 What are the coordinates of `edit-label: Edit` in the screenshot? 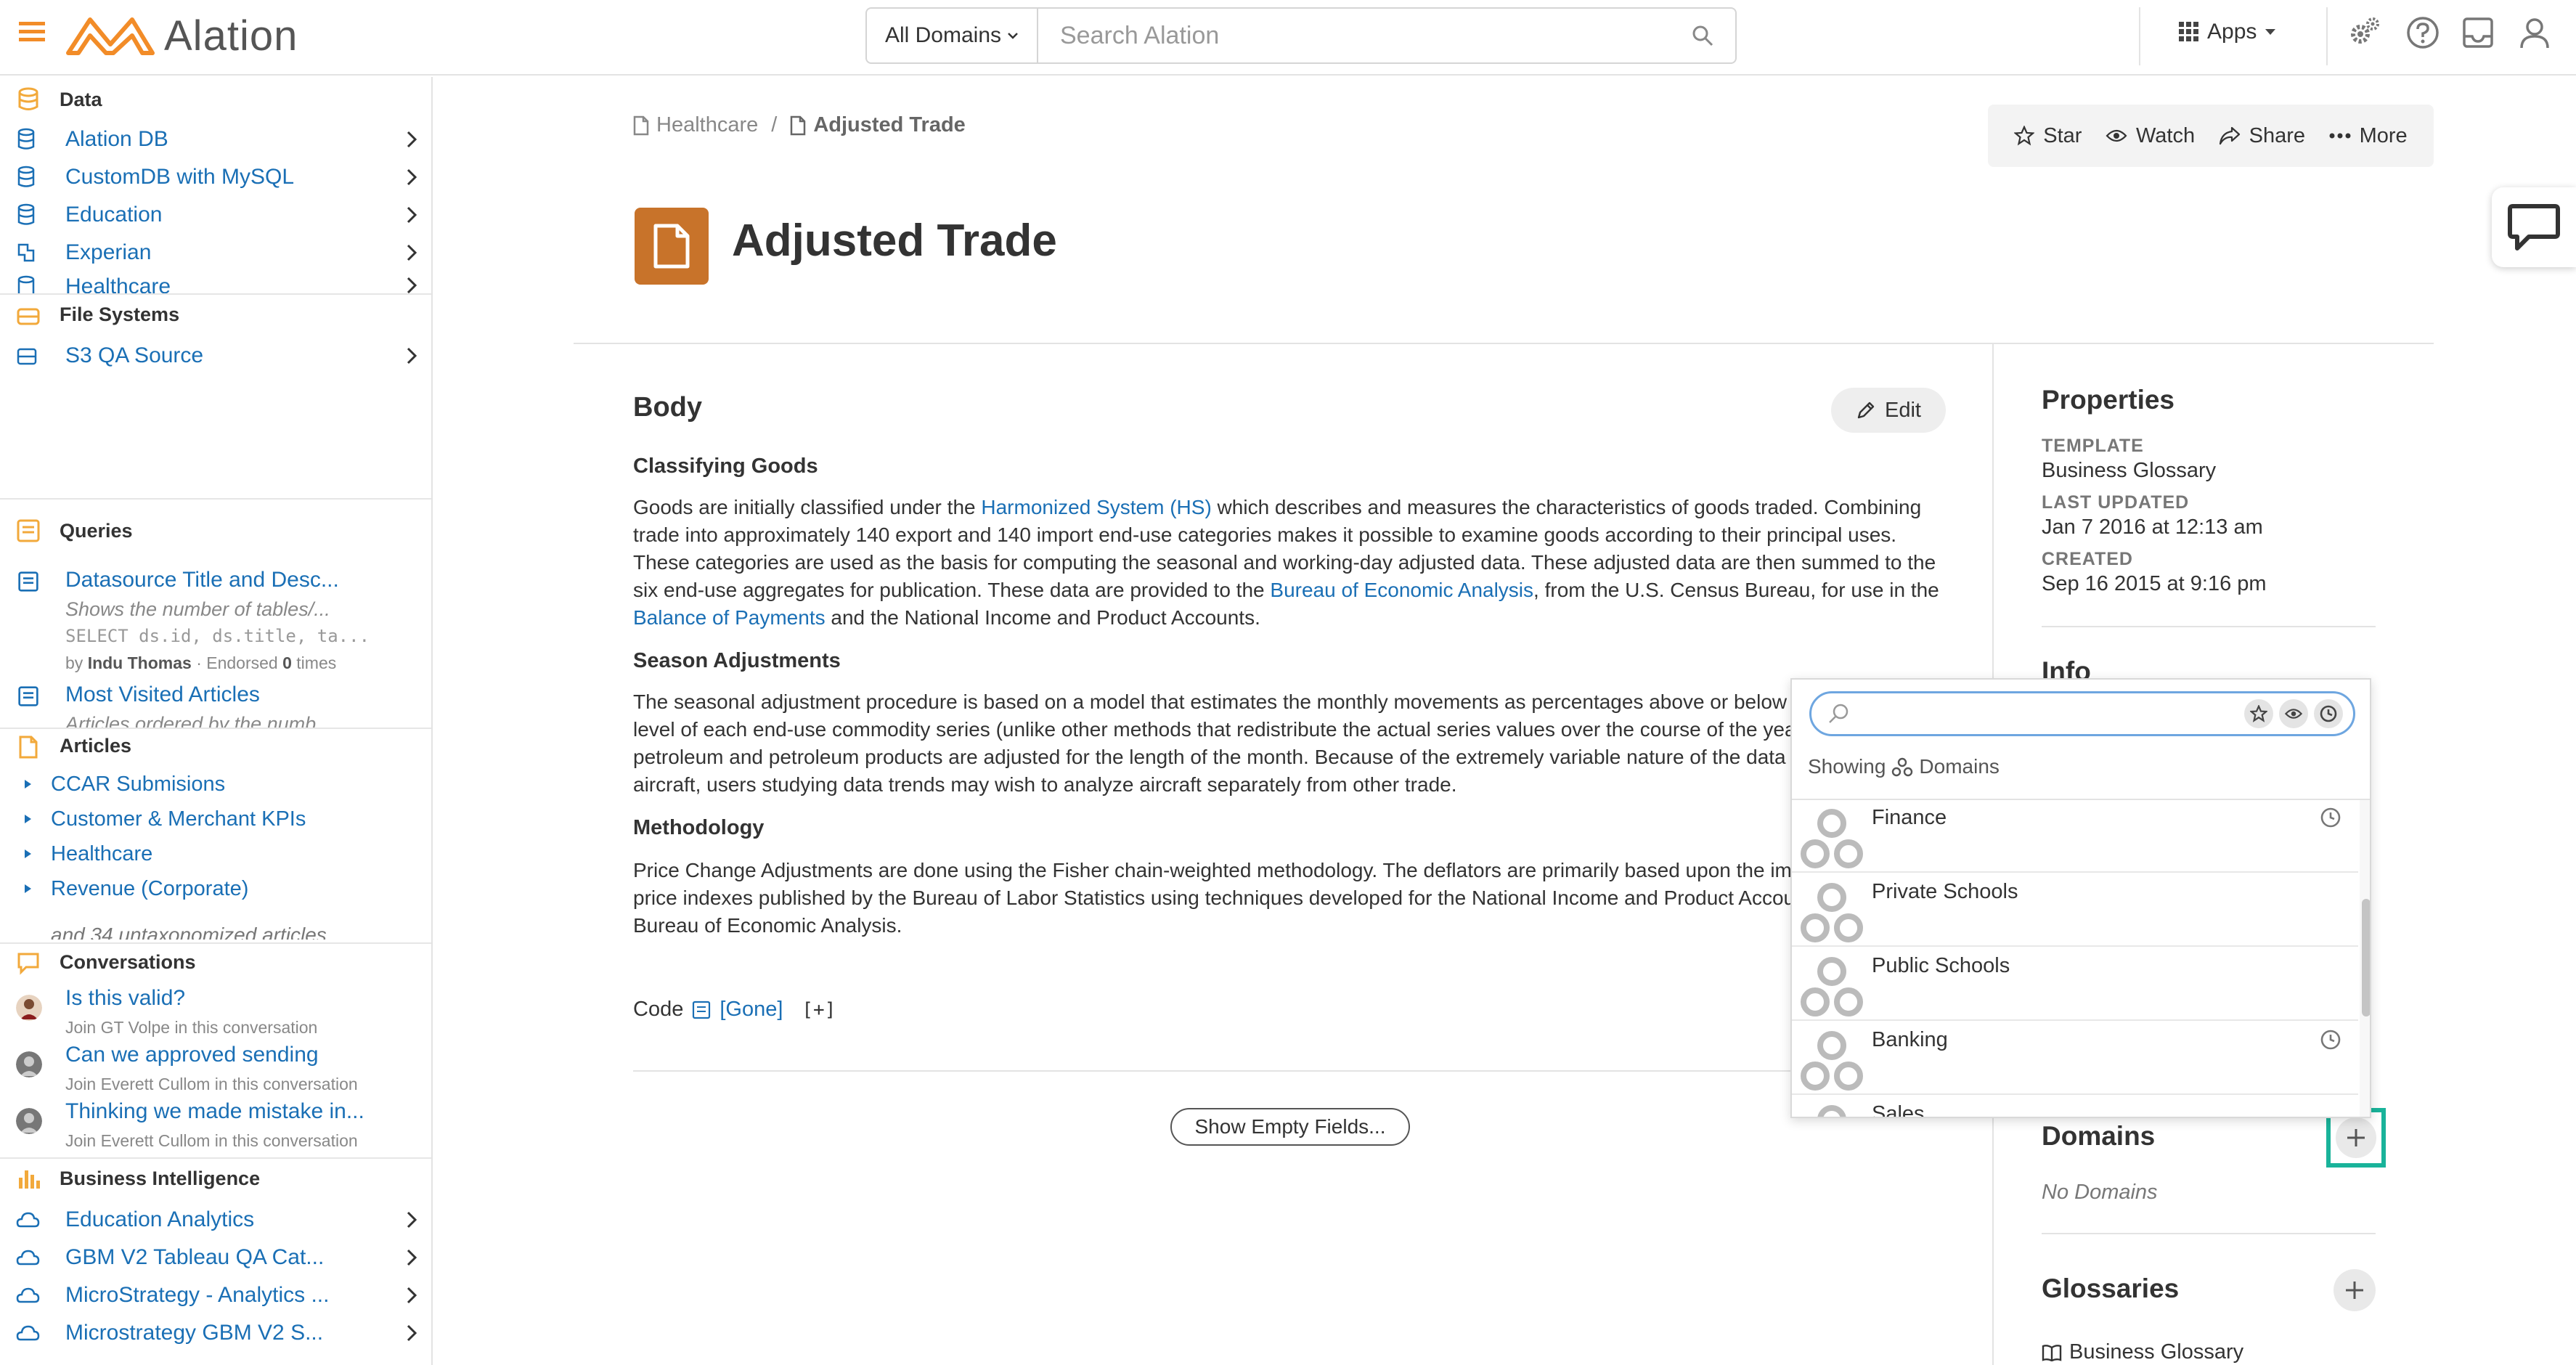 It's located at (1903, 410).